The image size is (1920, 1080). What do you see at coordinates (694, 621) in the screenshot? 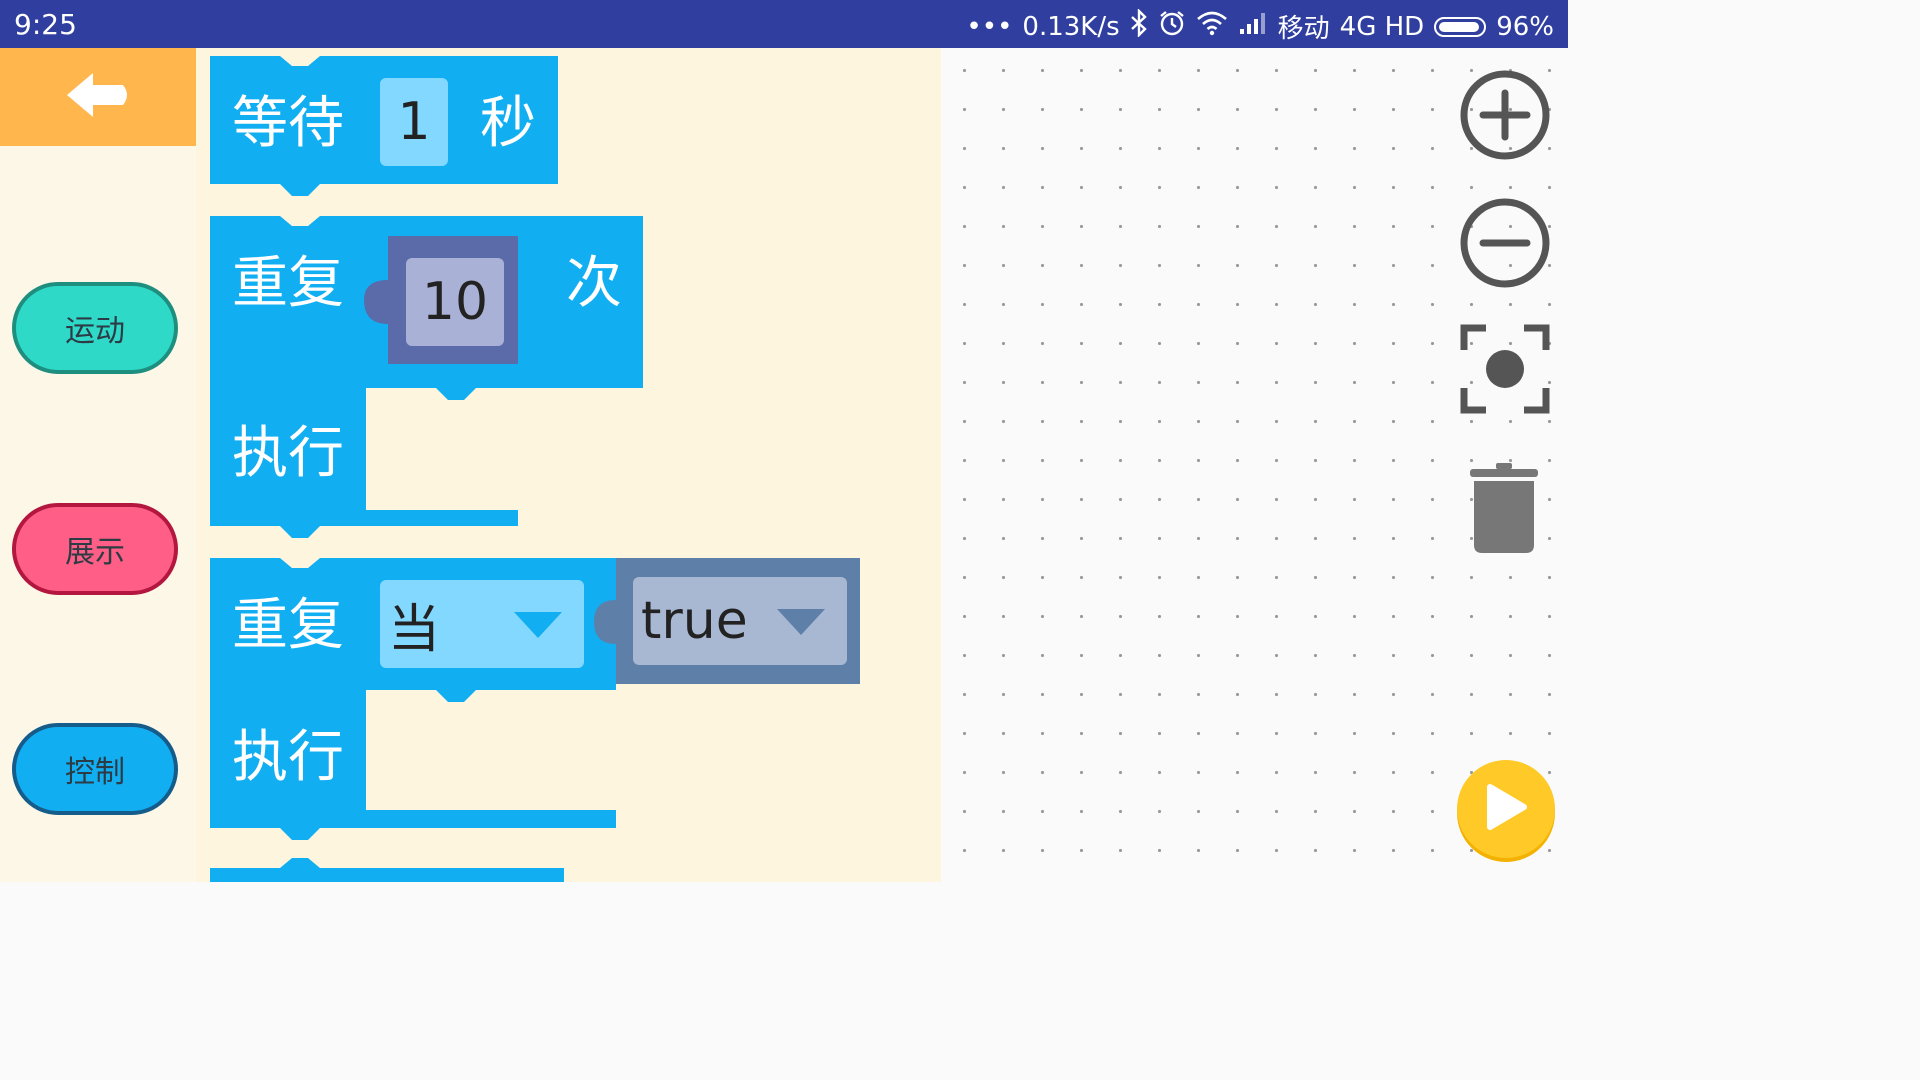
I see `condition-value: true` at bounding box center [694, 621].